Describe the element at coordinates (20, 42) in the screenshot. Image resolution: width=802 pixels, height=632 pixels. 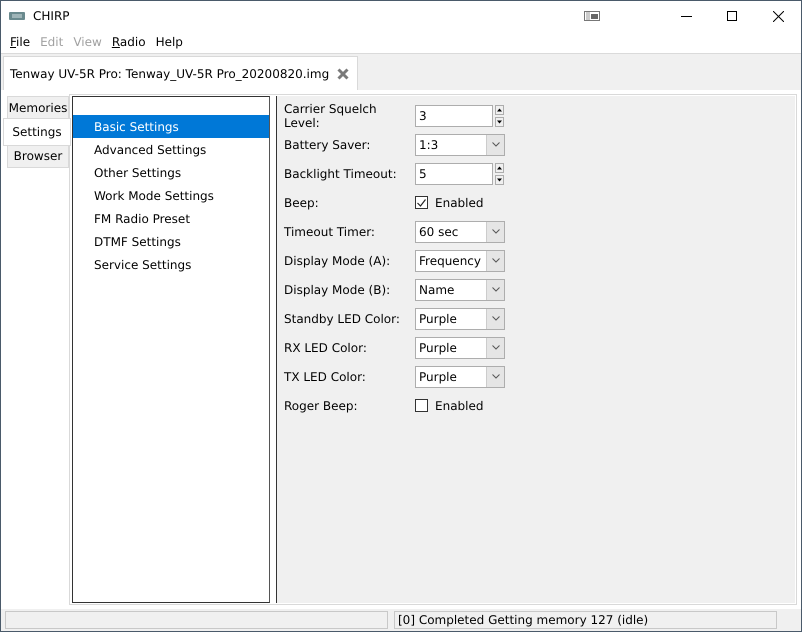
I see `menu-item: File` at that location.